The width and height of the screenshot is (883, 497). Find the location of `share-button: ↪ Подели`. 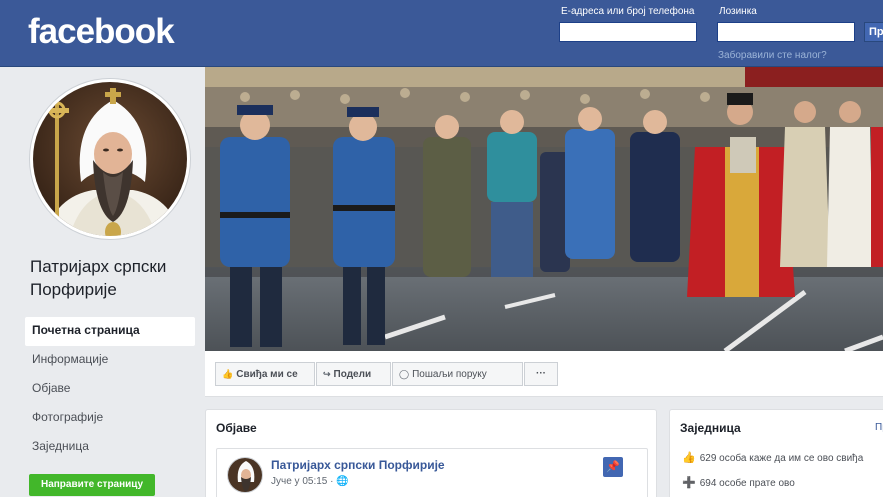

share-button: ↪ Подели is located at coordinates (353, 374).